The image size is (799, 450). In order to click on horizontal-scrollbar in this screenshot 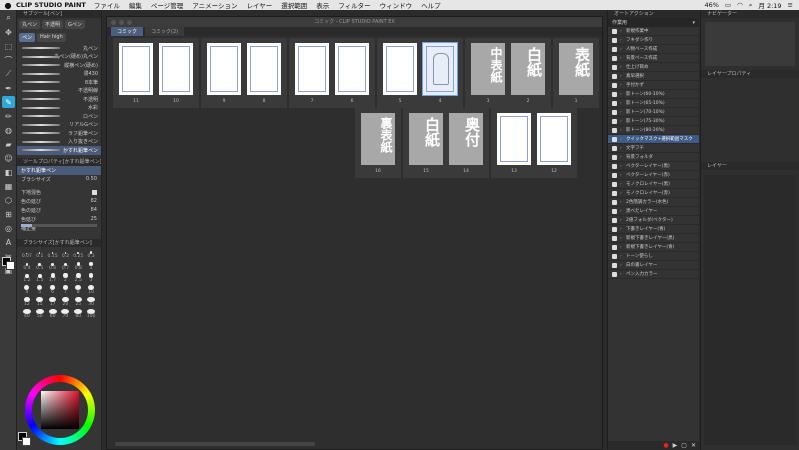, I will do `click(215, 444)`.